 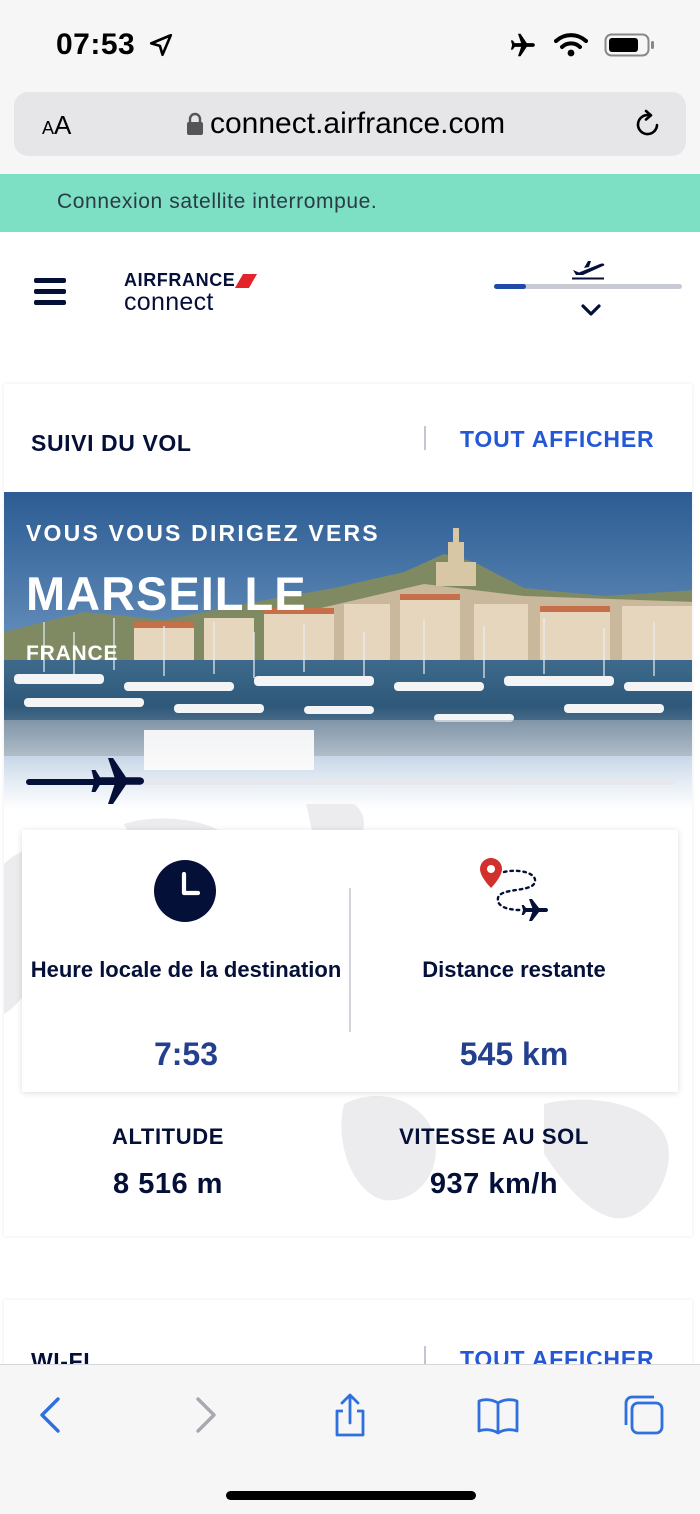 I want to click on tabs-icon, so click(x=644, y=1415).